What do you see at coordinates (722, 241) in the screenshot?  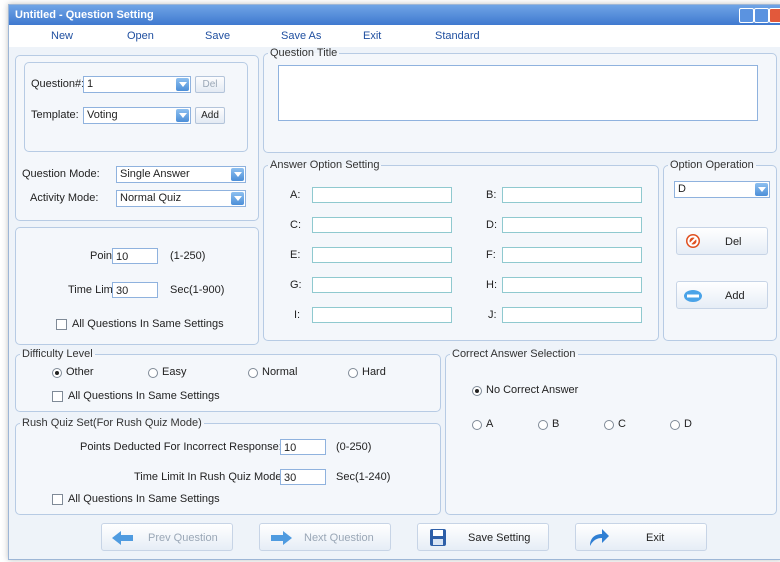 I see `option-del-button: Del` at bounding box center [722, 241].